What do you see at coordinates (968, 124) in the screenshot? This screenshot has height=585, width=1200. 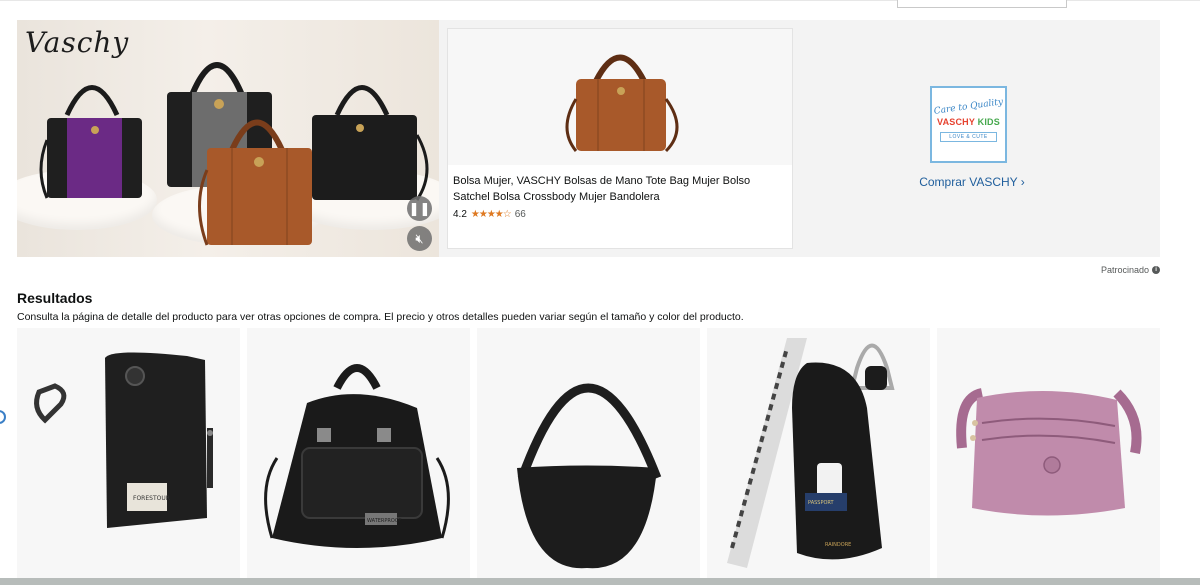 I see `vaschy-kids-logo: Care to Quality VASCHY KIDS LOVE & CUTE` at bounding box center [968, 124].